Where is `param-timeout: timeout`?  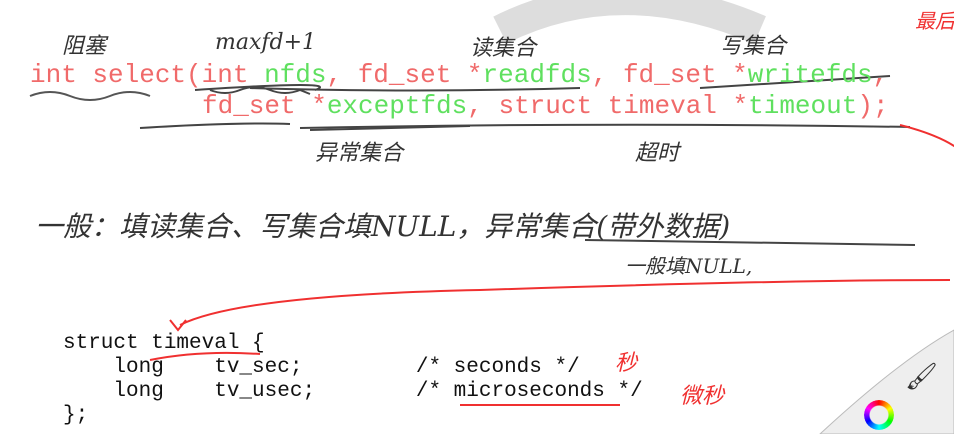 param-timeout: timeout is located at coordinates (803, 106).